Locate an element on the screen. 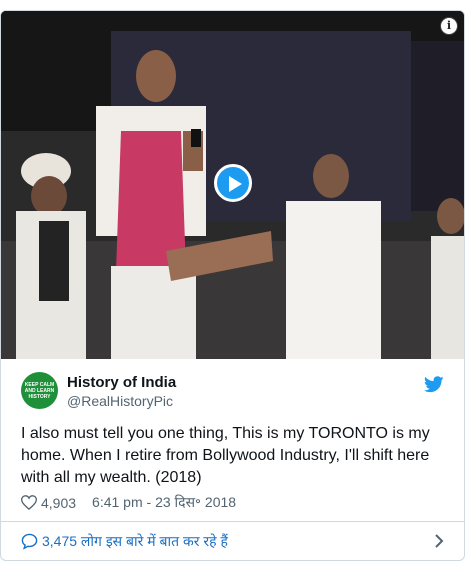 The width and height of the screenshot is (465, 570). play-button is located at coordinates (233, 183).